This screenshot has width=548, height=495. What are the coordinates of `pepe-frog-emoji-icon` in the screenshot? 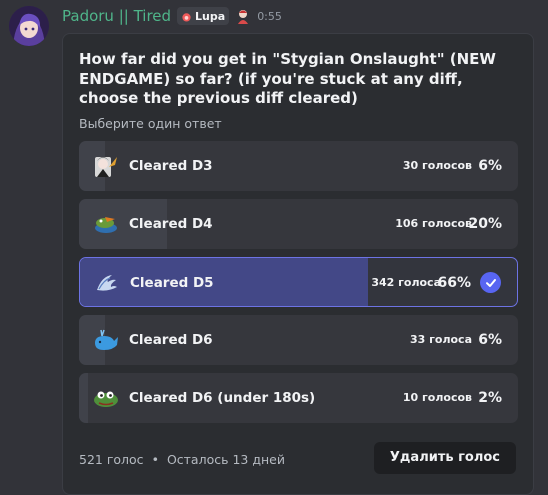 It's located at (106, 398).